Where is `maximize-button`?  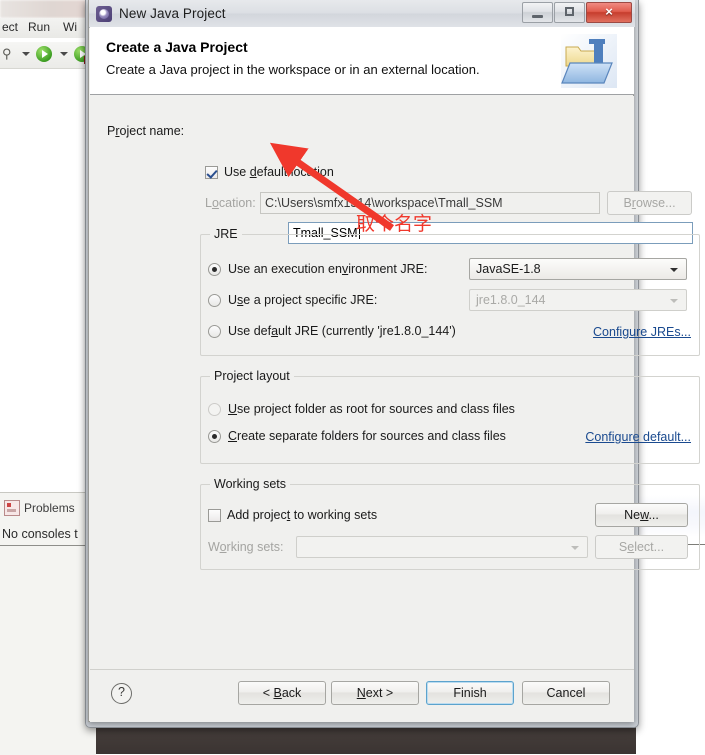 maximize-button is located at coordinates (569, 12).